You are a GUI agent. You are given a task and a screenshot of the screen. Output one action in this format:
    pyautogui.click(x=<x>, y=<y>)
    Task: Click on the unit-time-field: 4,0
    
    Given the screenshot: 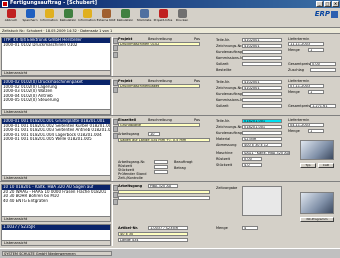 What is the action you would take?
    pyautogui.click(x=252, y=165)
    